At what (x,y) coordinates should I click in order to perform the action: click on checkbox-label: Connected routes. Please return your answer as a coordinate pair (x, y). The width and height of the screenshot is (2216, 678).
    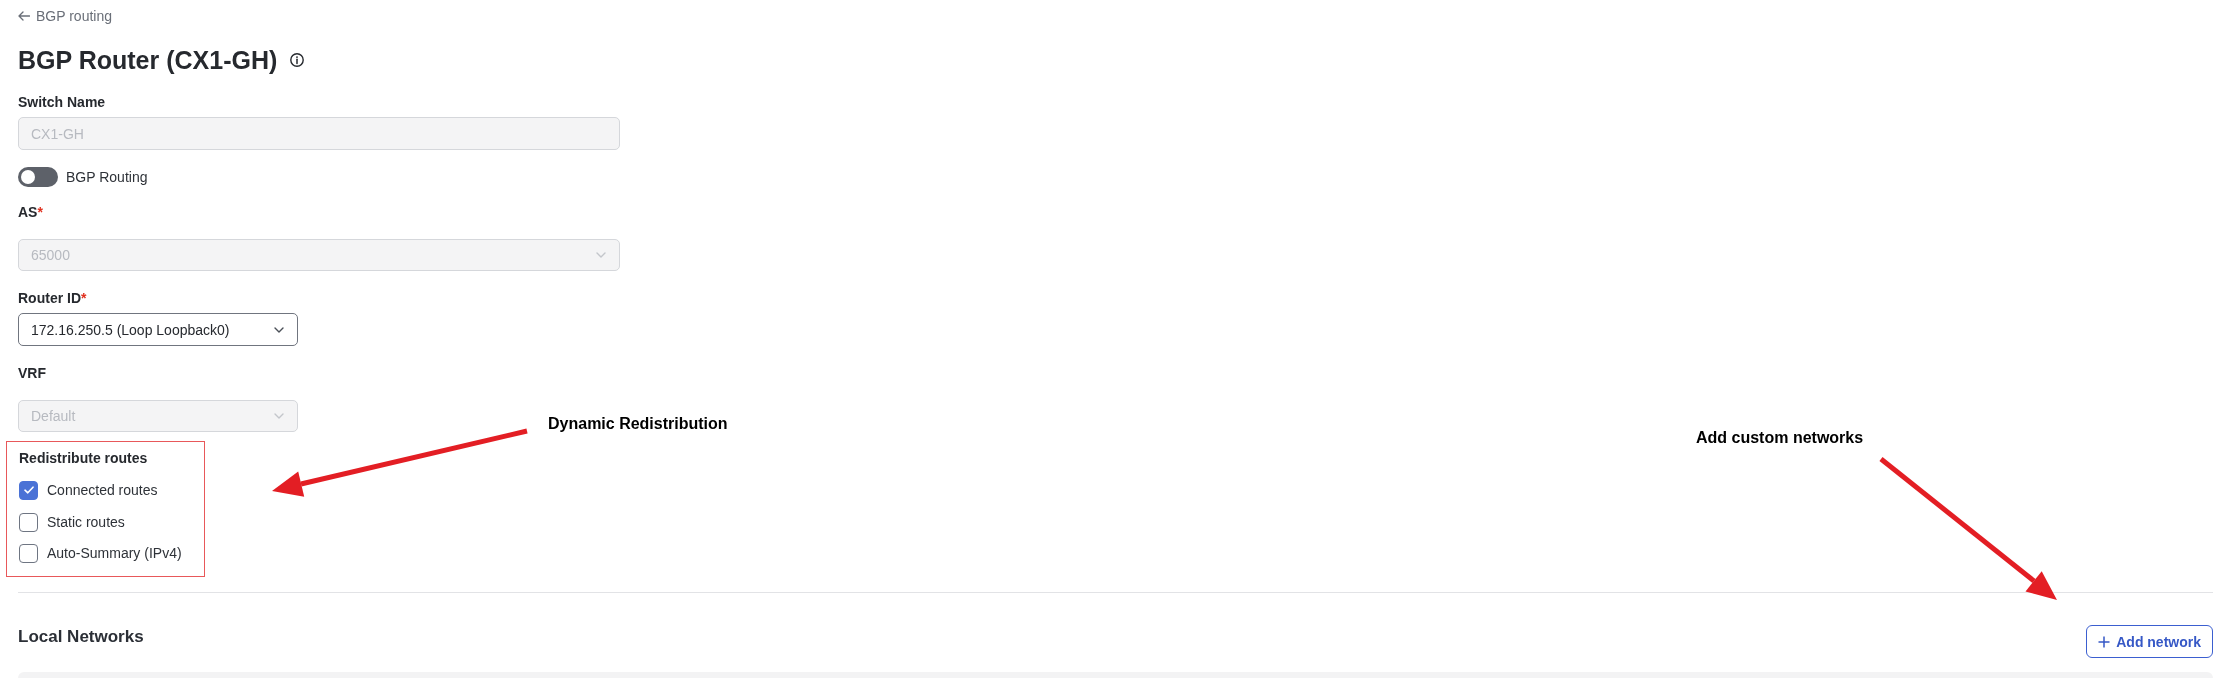
    Looking at the image, I should click on (102, 490).